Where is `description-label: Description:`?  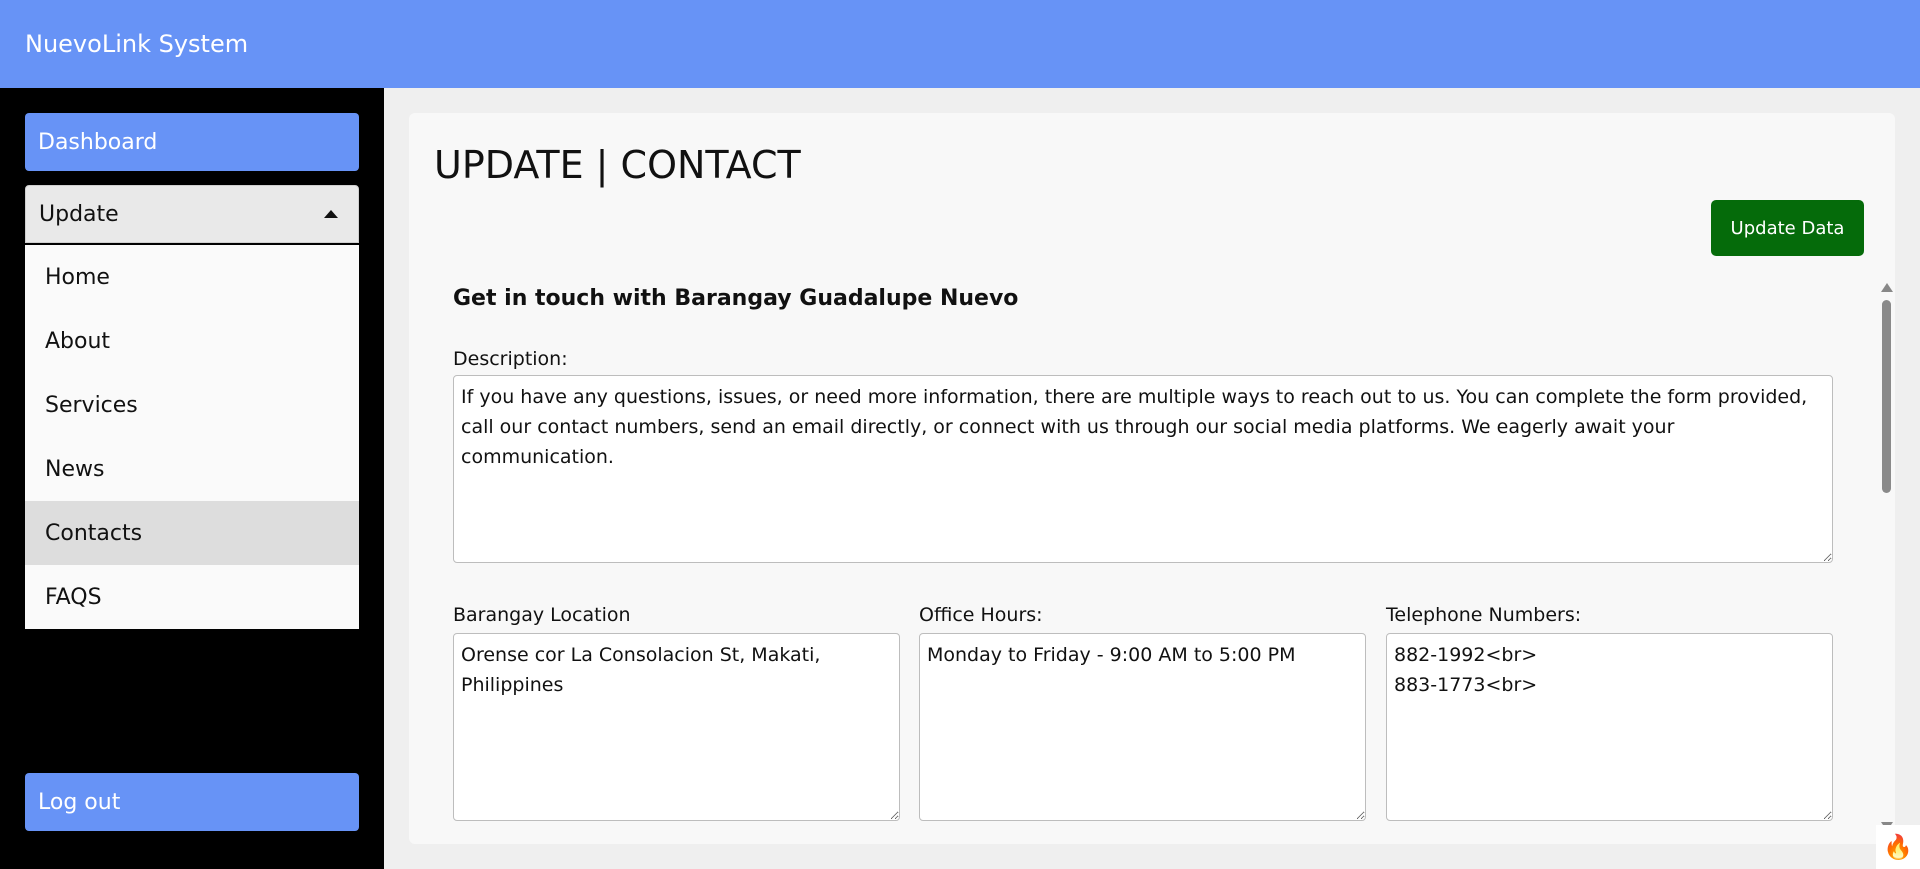
description-label: Description: is located at coordinates (510, 359).